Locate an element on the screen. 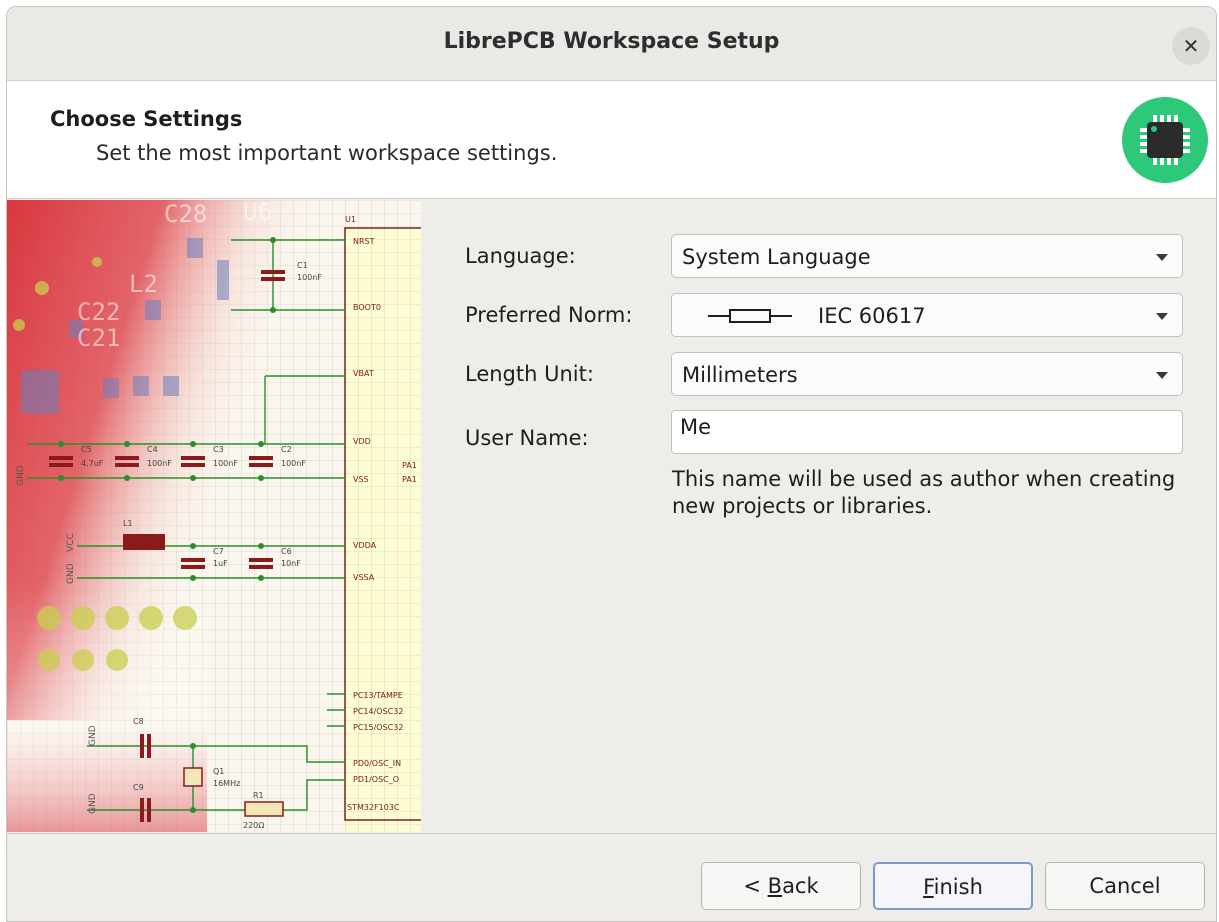  svg-text: 16MHz is located at coordinates (226, 783).